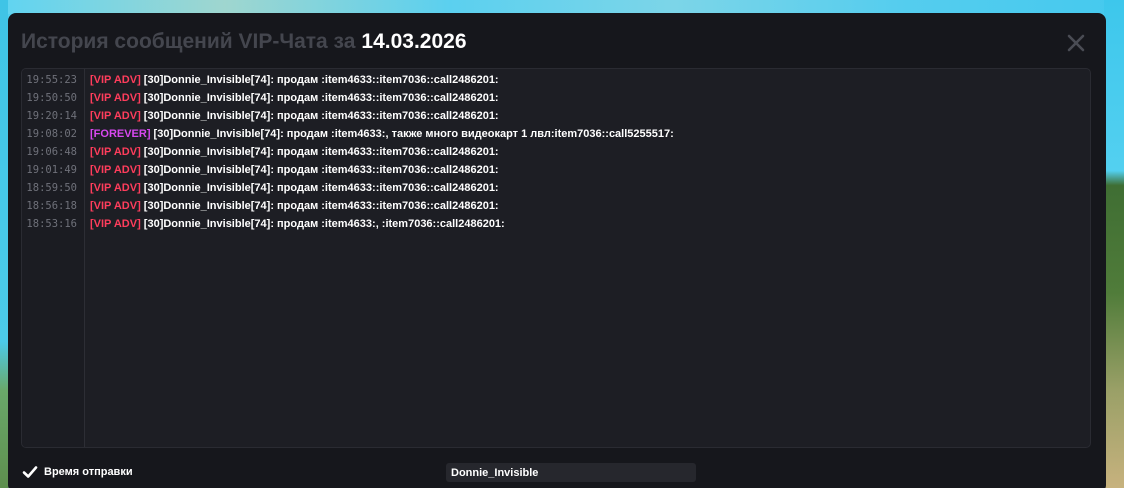 This screenshot has height=488, width=1124. Describe the element at coordinates (51, 206) in the screenshot. I see `message-timestamp: 18:56:18` at that location.